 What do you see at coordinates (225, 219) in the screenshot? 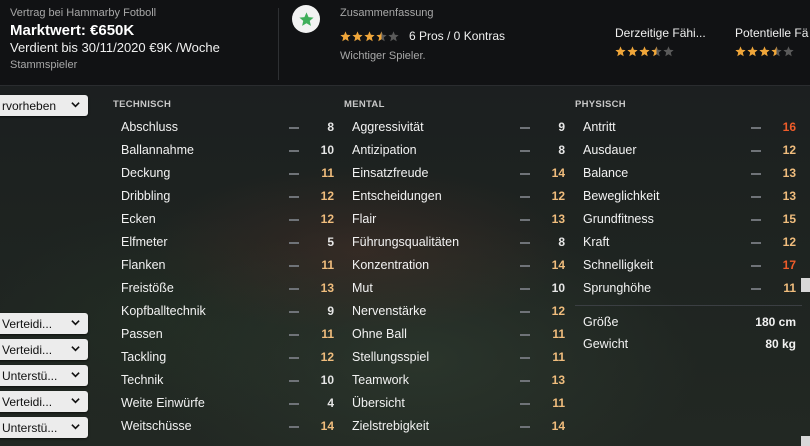
I see `attribute-row: Ecken 12` at bounding box center [225, 219].